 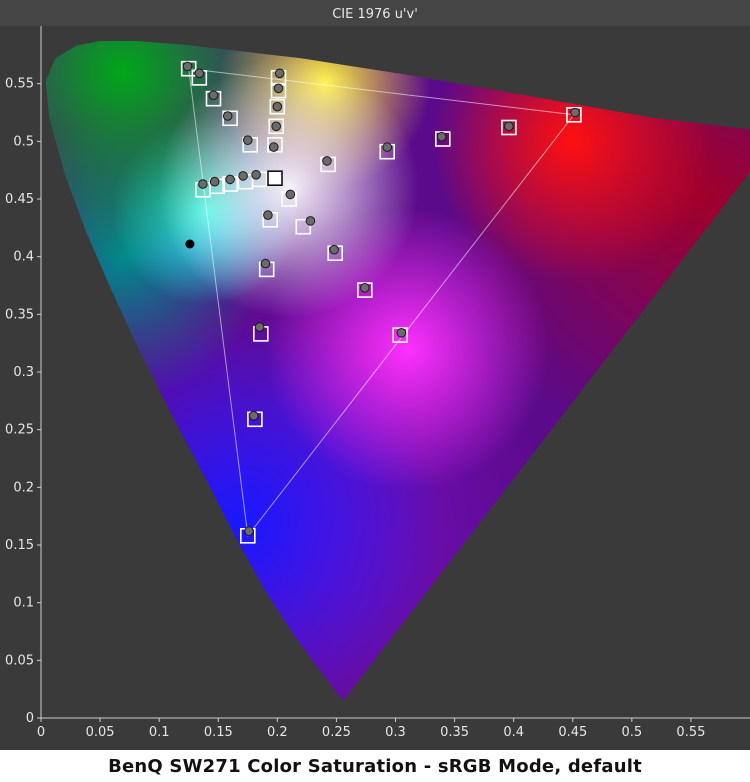 What do you see at coordinates (23, 141) in the screenshot?
I see `y-tick-label: 0.5` at bounding box center [23, 141].